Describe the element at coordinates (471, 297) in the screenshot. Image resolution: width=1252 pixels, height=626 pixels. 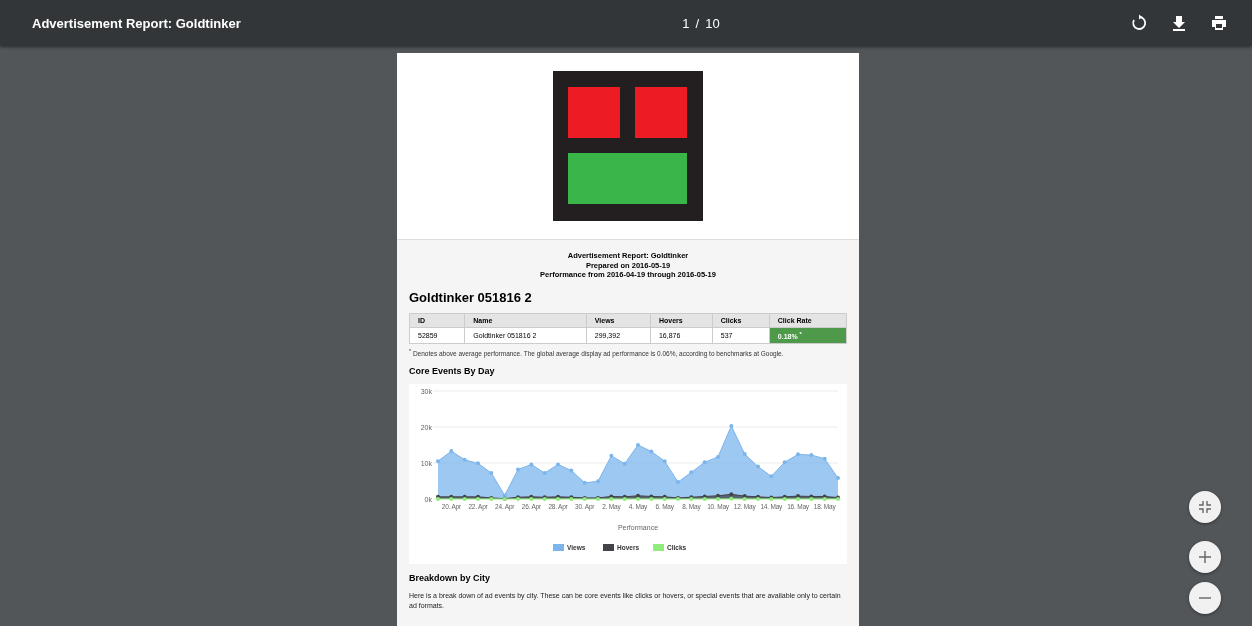
I see `campaign-title: Goldtinker 051816 2` at that location.